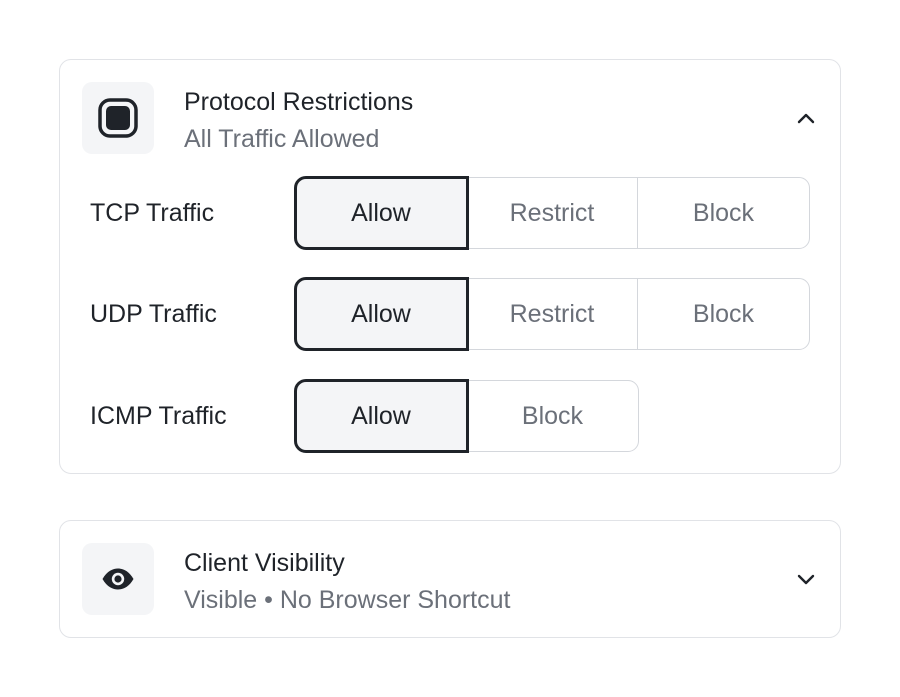 This screenshot has height=697, width=900. What do you see at coordinates (118, 118) in the screenshot?
I see `stop-square-icon` at bounding box center [118, 118].